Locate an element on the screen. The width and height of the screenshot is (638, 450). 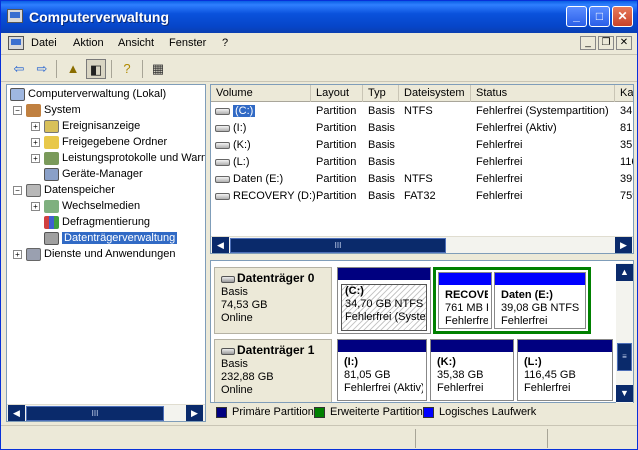
event-viewer-icon is located at coordinates (51, 126).